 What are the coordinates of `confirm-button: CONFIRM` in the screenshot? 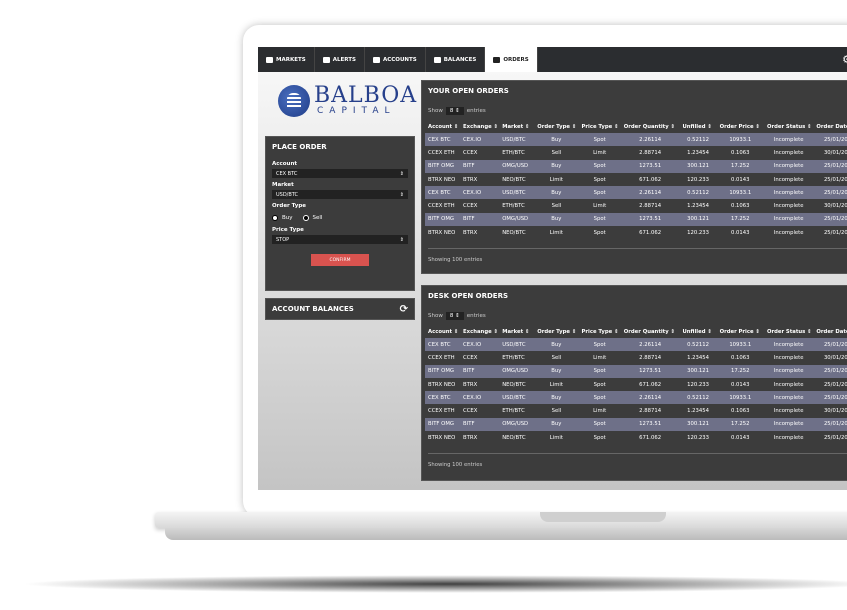 It's located at (340, 260).